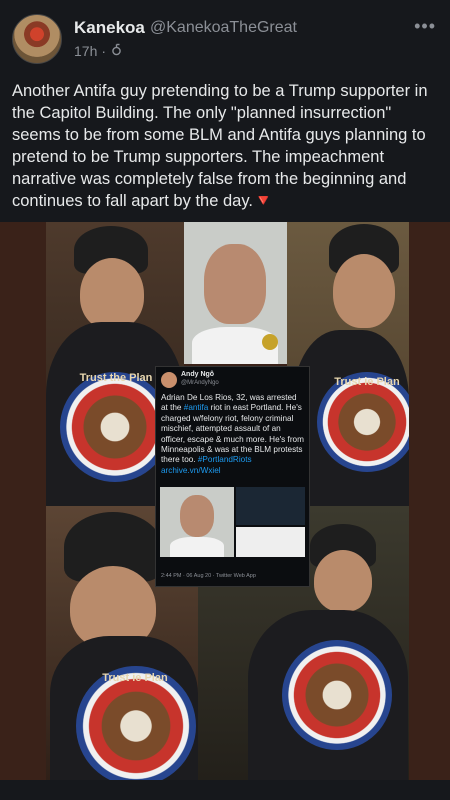  What do you see at coordinates (116, 51) in the screenshot?
I see `bot-icon` at bounding box center [116, 51].